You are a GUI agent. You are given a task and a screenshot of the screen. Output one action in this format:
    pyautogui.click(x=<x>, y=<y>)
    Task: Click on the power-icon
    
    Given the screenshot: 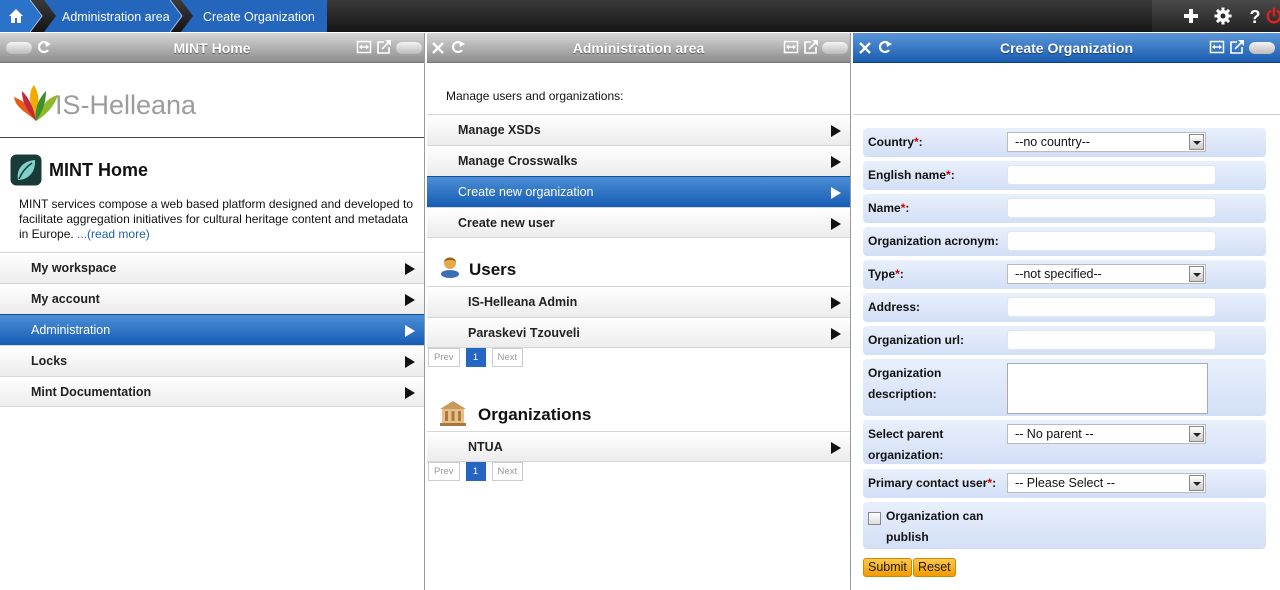 What is the action you would take?
    pyautogui.click(x=1272, y=16)
    